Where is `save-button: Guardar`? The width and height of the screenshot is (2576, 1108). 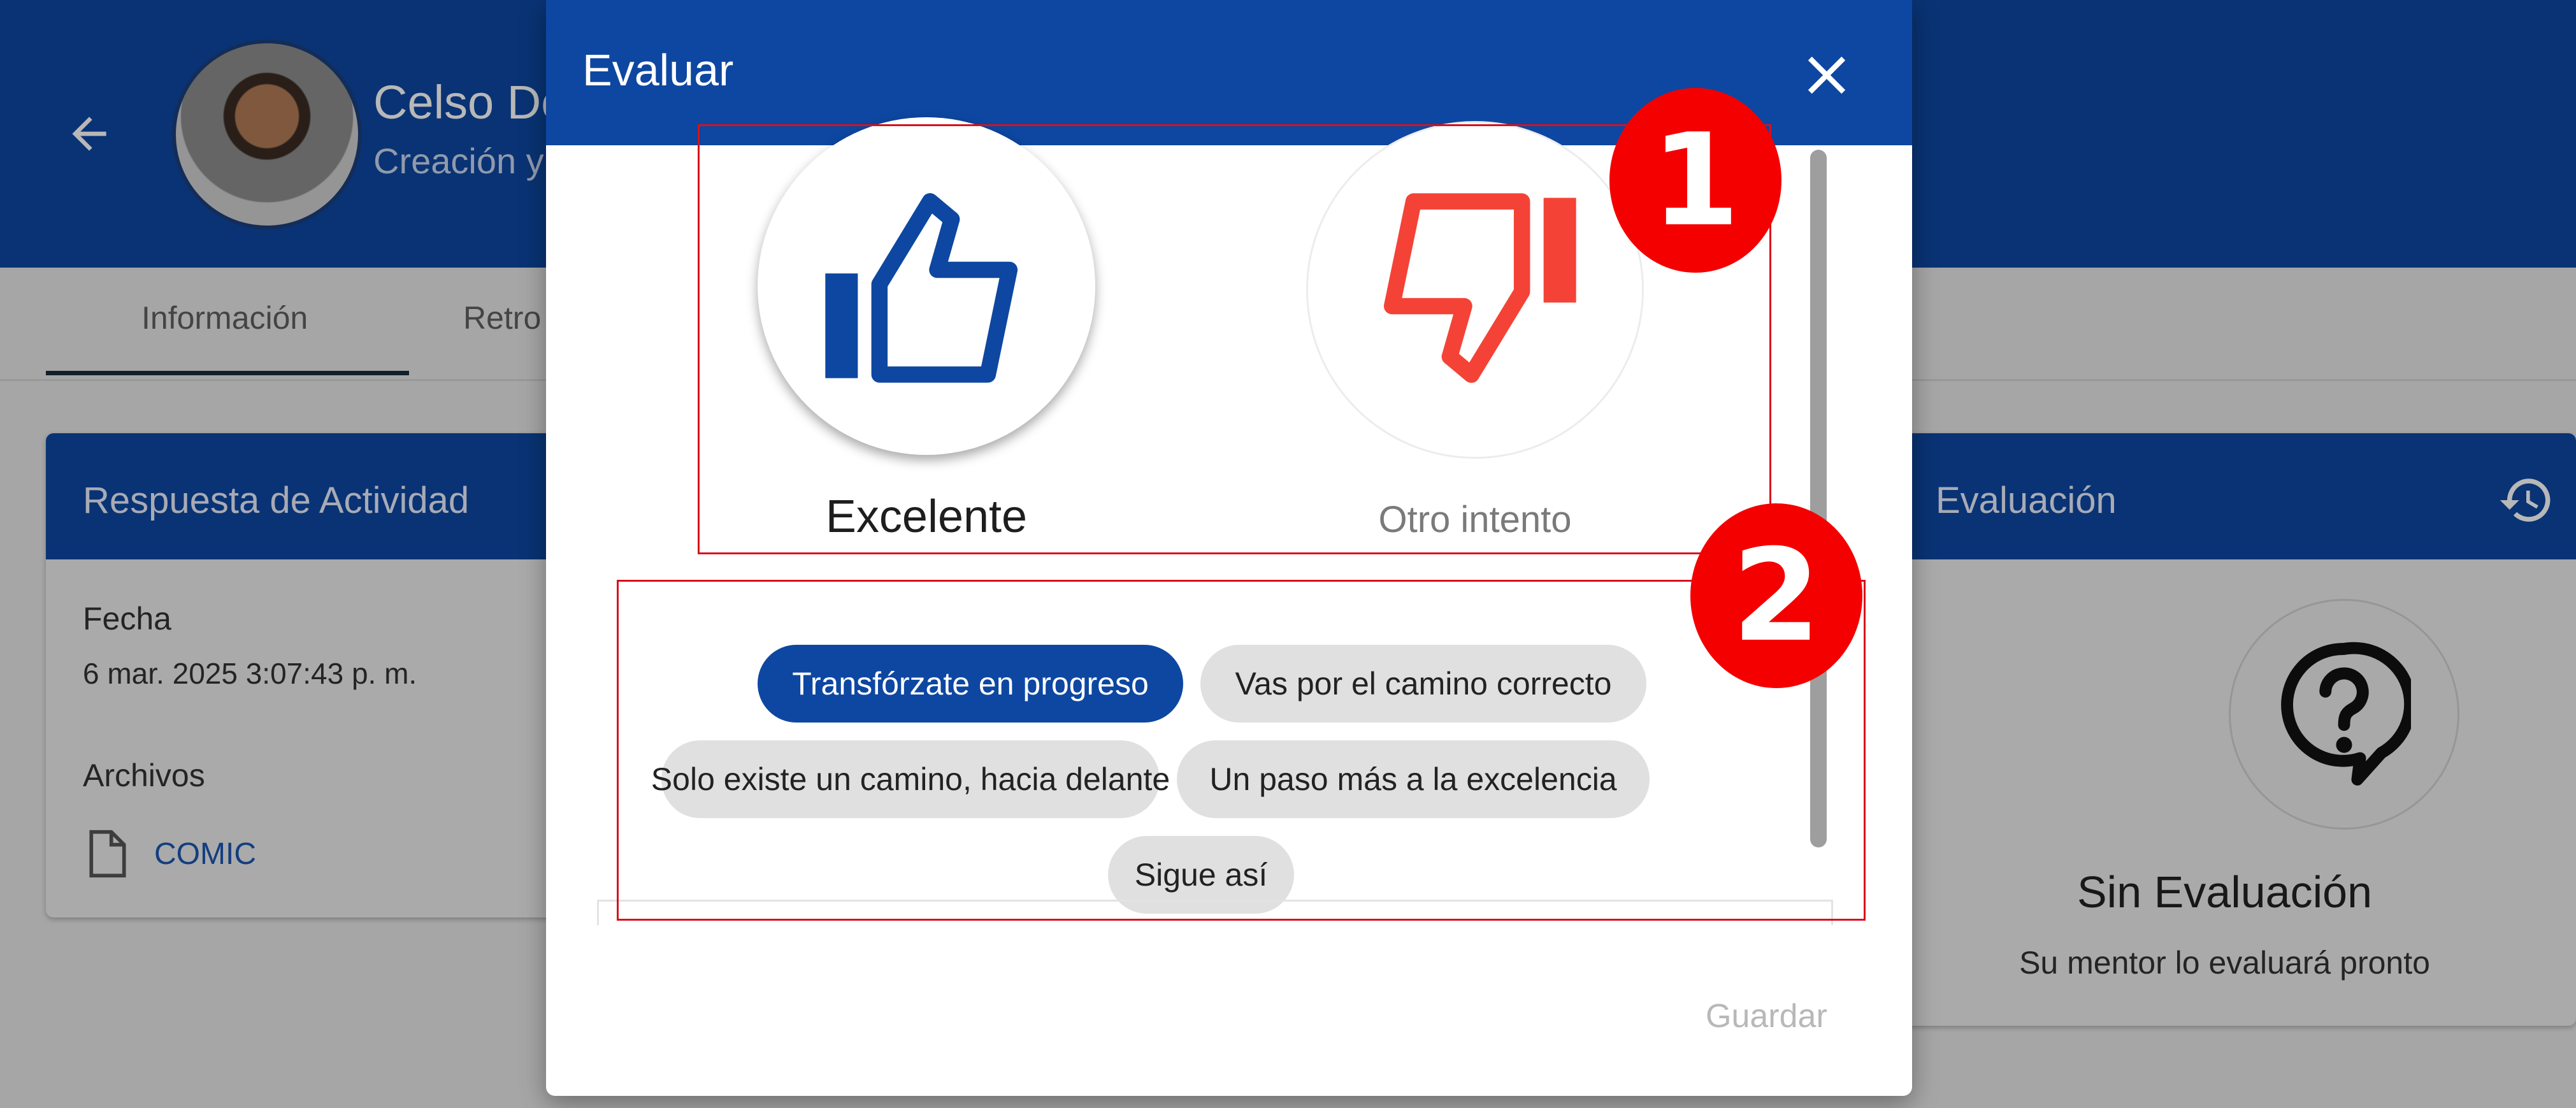
save-button: Guardar is located at coordinates (1766, 1016).